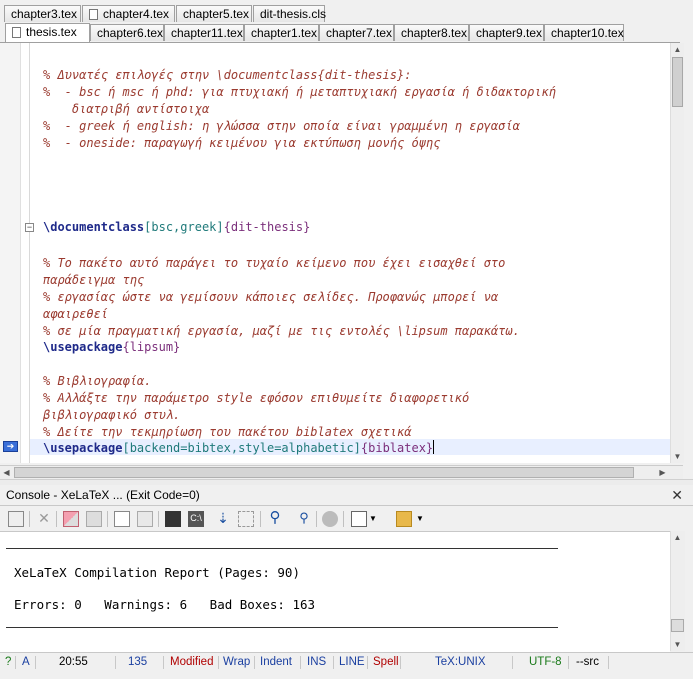  What do you see at coordinates (51, 32) in the screenshot?
I see `tab-label: thesis.tex` at bounding box center [51, 32].